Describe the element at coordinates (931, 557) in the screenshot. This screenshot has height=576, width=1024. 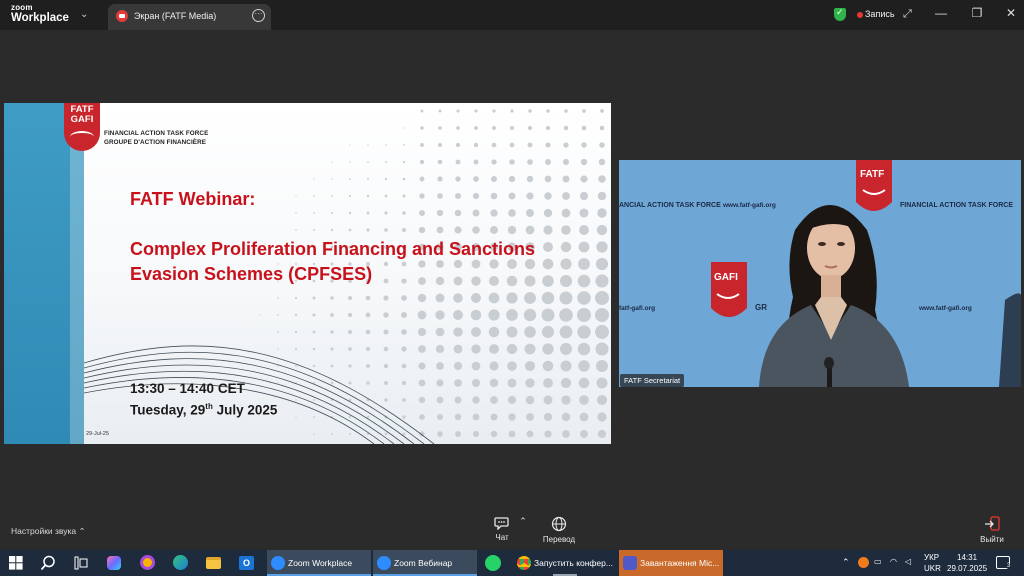
I see `language-top: УКР` at that location.